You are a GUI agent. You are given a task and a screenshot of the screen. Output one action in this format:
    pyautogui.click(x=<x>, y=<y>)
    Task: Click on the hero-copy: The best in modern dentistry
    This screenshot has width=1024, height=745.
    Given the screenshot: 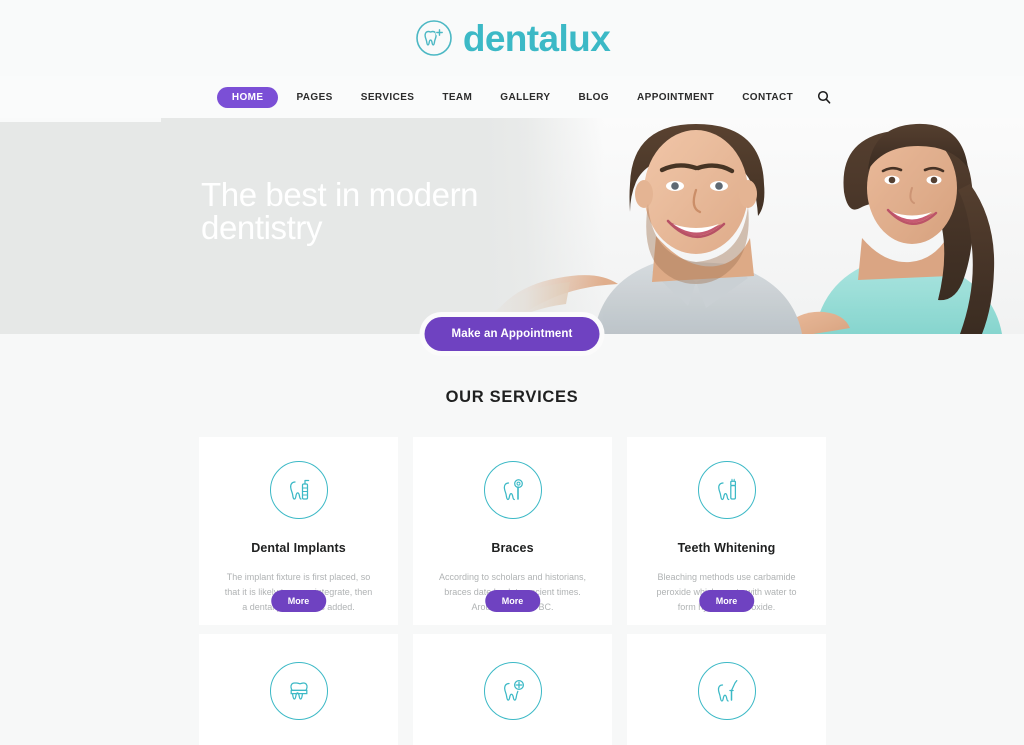 What is the action you would take?
    pyautogui.click(x=351, y=211)
    